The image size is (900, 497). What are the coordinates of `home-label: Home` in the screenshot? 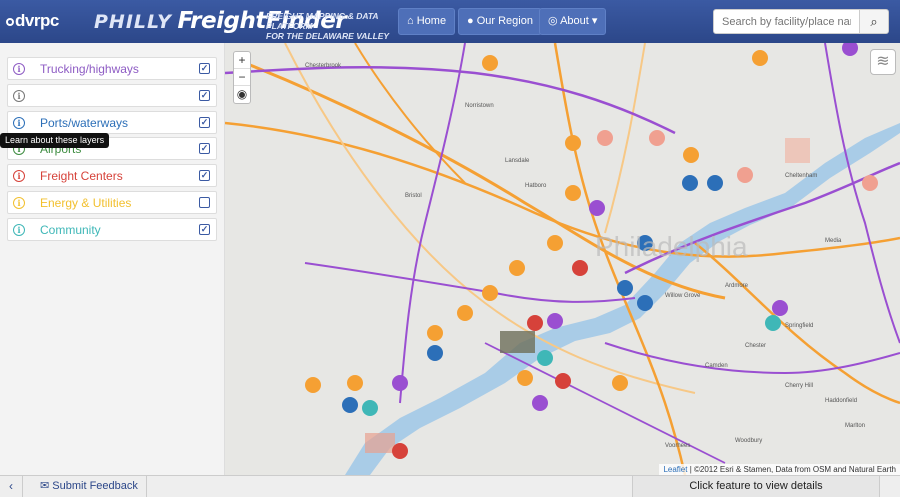 It's located at (431, 21).